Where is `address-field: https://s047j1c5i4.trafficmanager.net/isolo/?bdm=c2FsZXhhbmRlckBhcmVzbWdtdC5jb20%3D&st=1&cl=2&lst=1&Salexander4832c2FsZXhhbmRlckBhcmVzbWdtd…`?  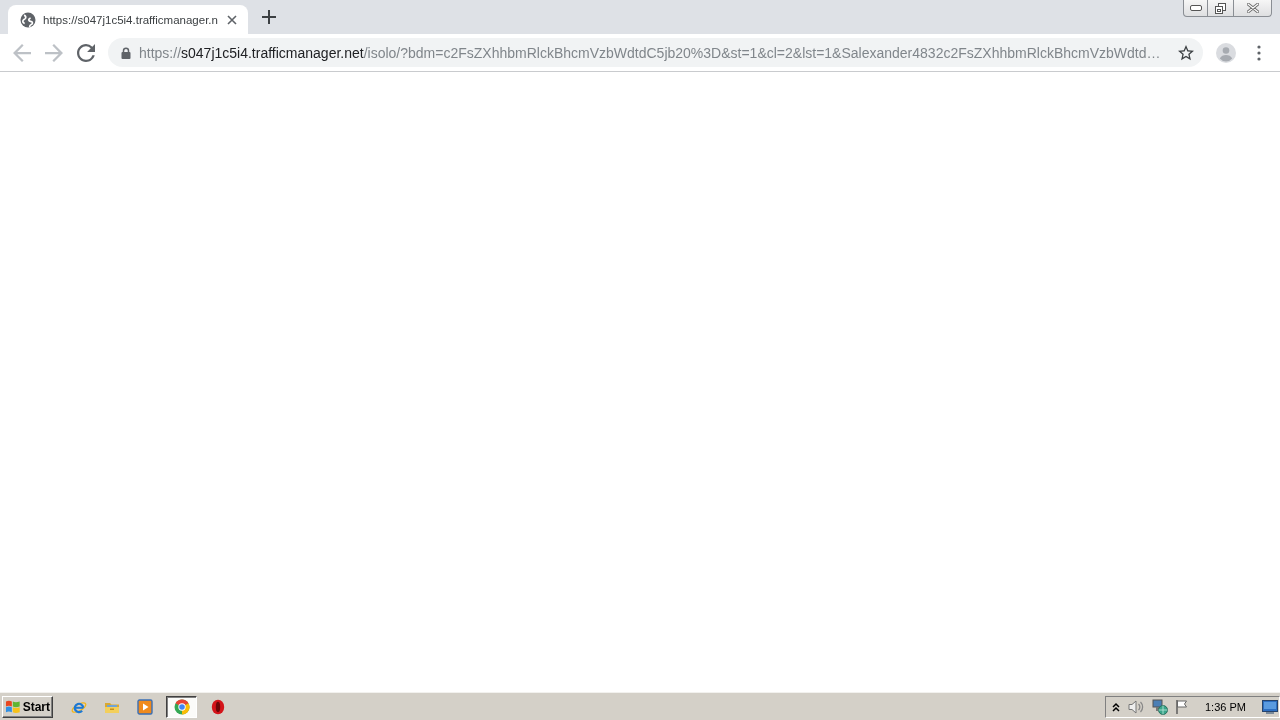
address-field: https://s047j1c5i4.trafficmanager.net/isolo/?bdm=c2FsZXhhbmRlckBhcmVzbWdtdC5jb20%3D&st=1&cl=2&lst=1&Salexander4832c2FsZXhhbmRlckBhcmVzbWdtd… is located at coordinates (655, 52).